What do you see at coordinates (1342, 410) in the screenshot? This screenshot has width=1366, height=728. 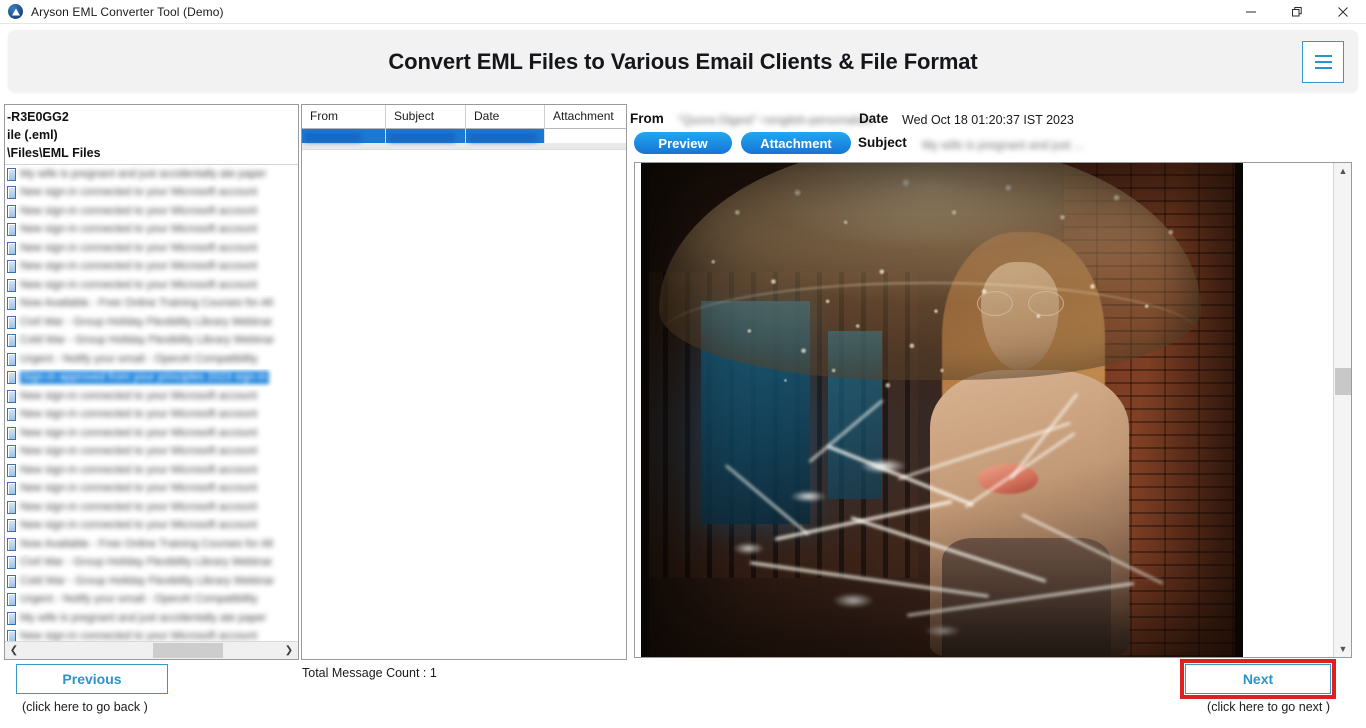 I see `preview-vertical-scrollbar: ▲ ▼` at bounding box center [1342, 410].